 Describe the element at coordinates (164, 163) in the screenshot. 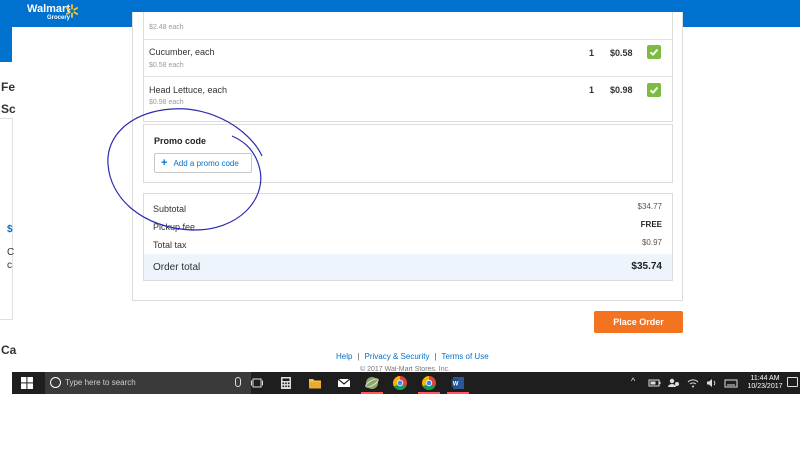

I see `plus-icon: +` at that location.